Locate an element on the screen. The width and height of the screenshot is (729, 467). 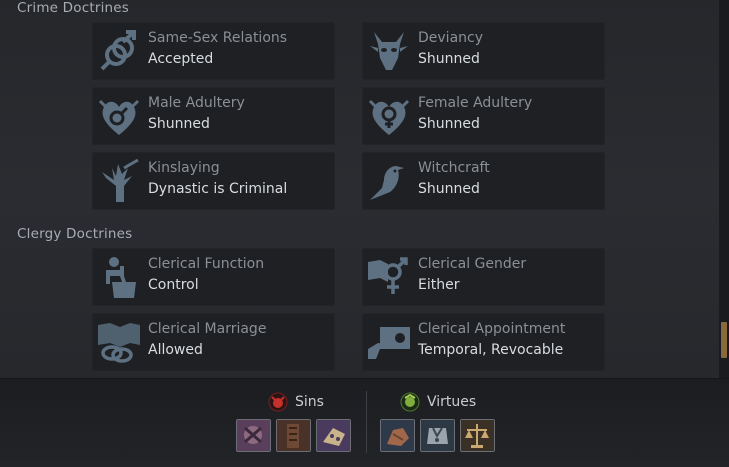
doctrine-label: Male Adultery is located at coordinates (196, 103).